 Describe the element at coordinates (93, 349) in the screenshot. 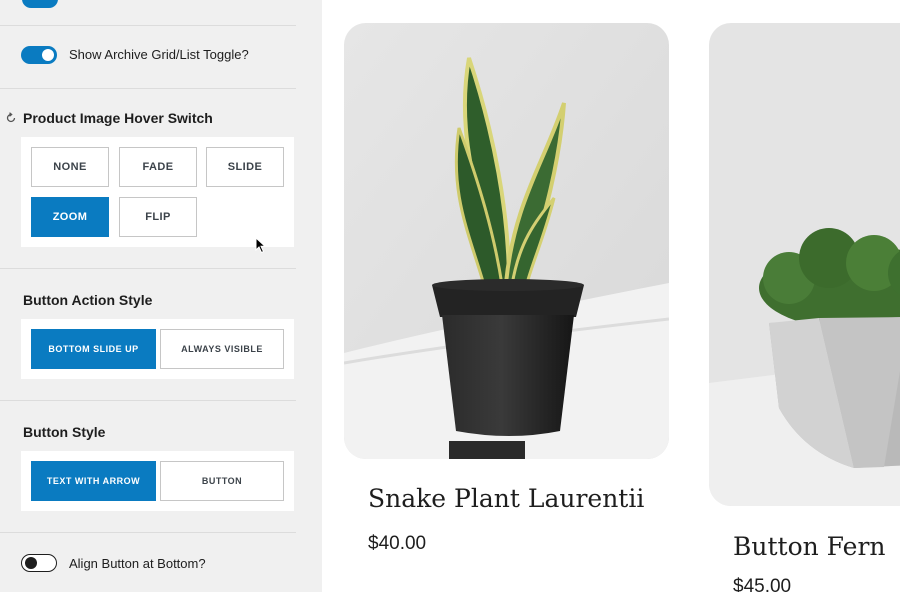

I see `action-option-bottom-slide-up: BOTTOM SLIDE UP` at that location.